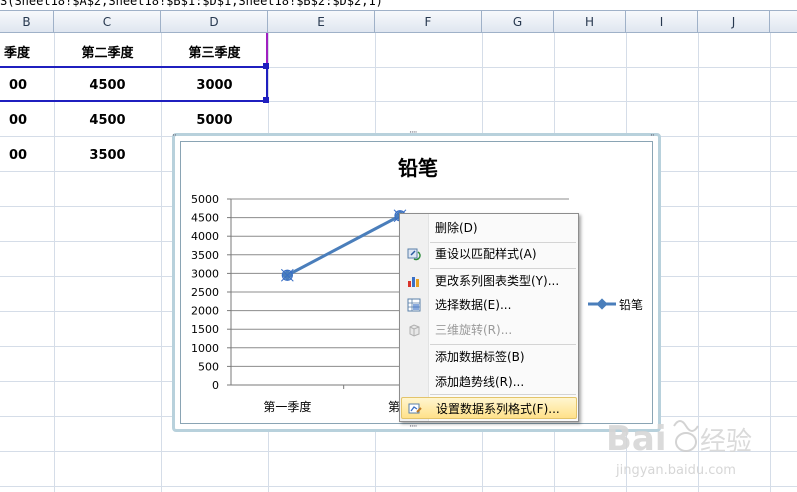  I want to click on grid-line, so click(398, 486).